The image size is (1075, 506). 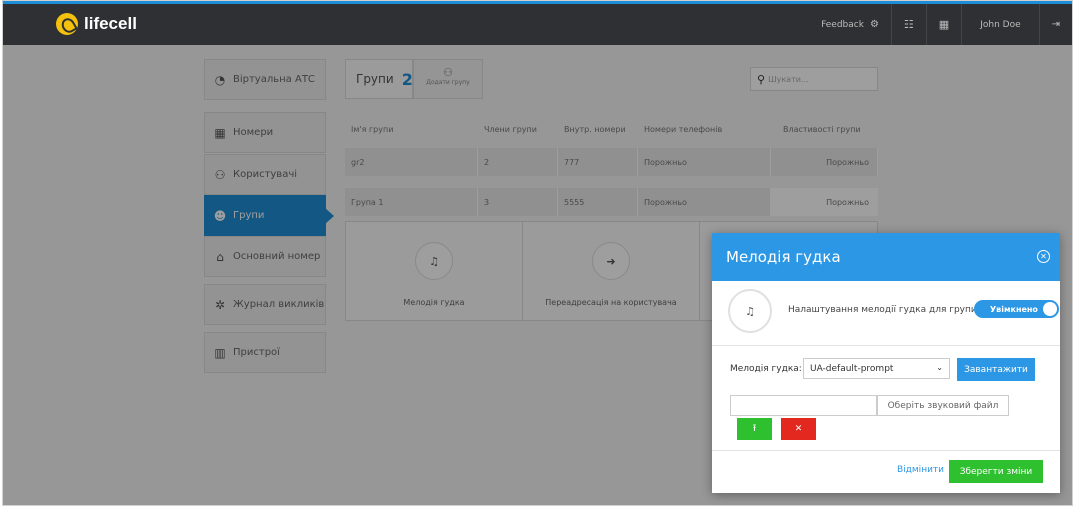 I want to click on user-menu: John Doe, so click(x=1000, y=24).